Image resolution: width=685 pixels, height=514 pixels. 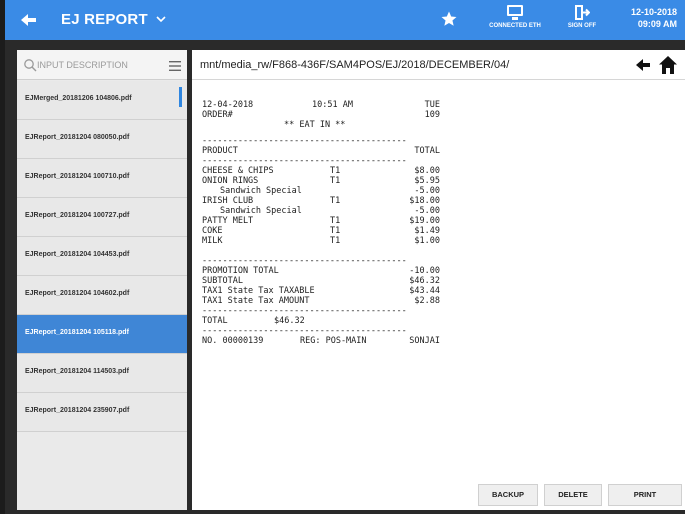 I want to click on time-text: 09:09 AM, so click(x=657, y=24).